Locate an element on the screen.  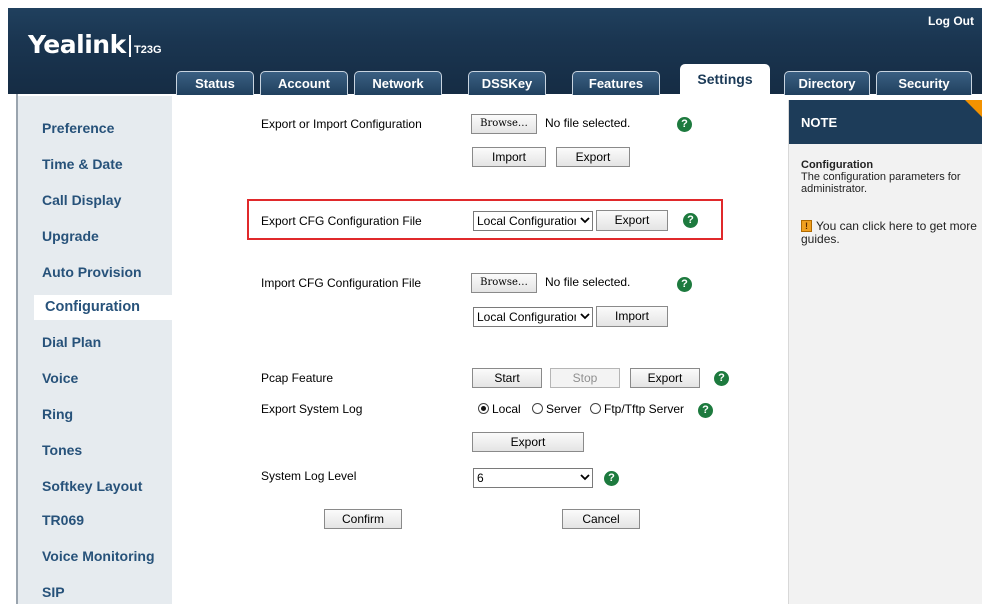
tab-dsskey: DSSKey is located at coordinates (507, 83).